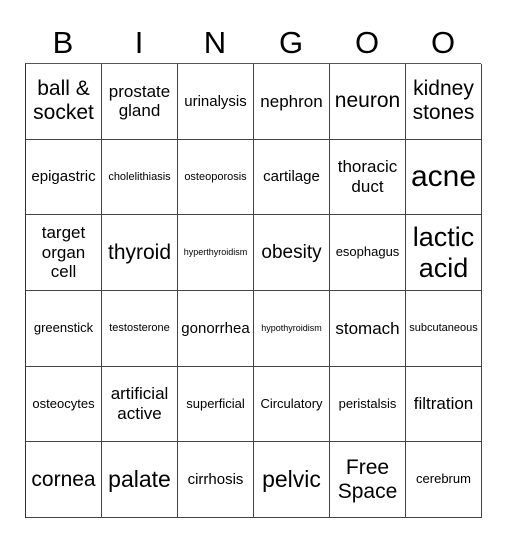 The height and width of the screenshot is (544, 506). I want to click on cell-label: cartilage, so click(291, 177).